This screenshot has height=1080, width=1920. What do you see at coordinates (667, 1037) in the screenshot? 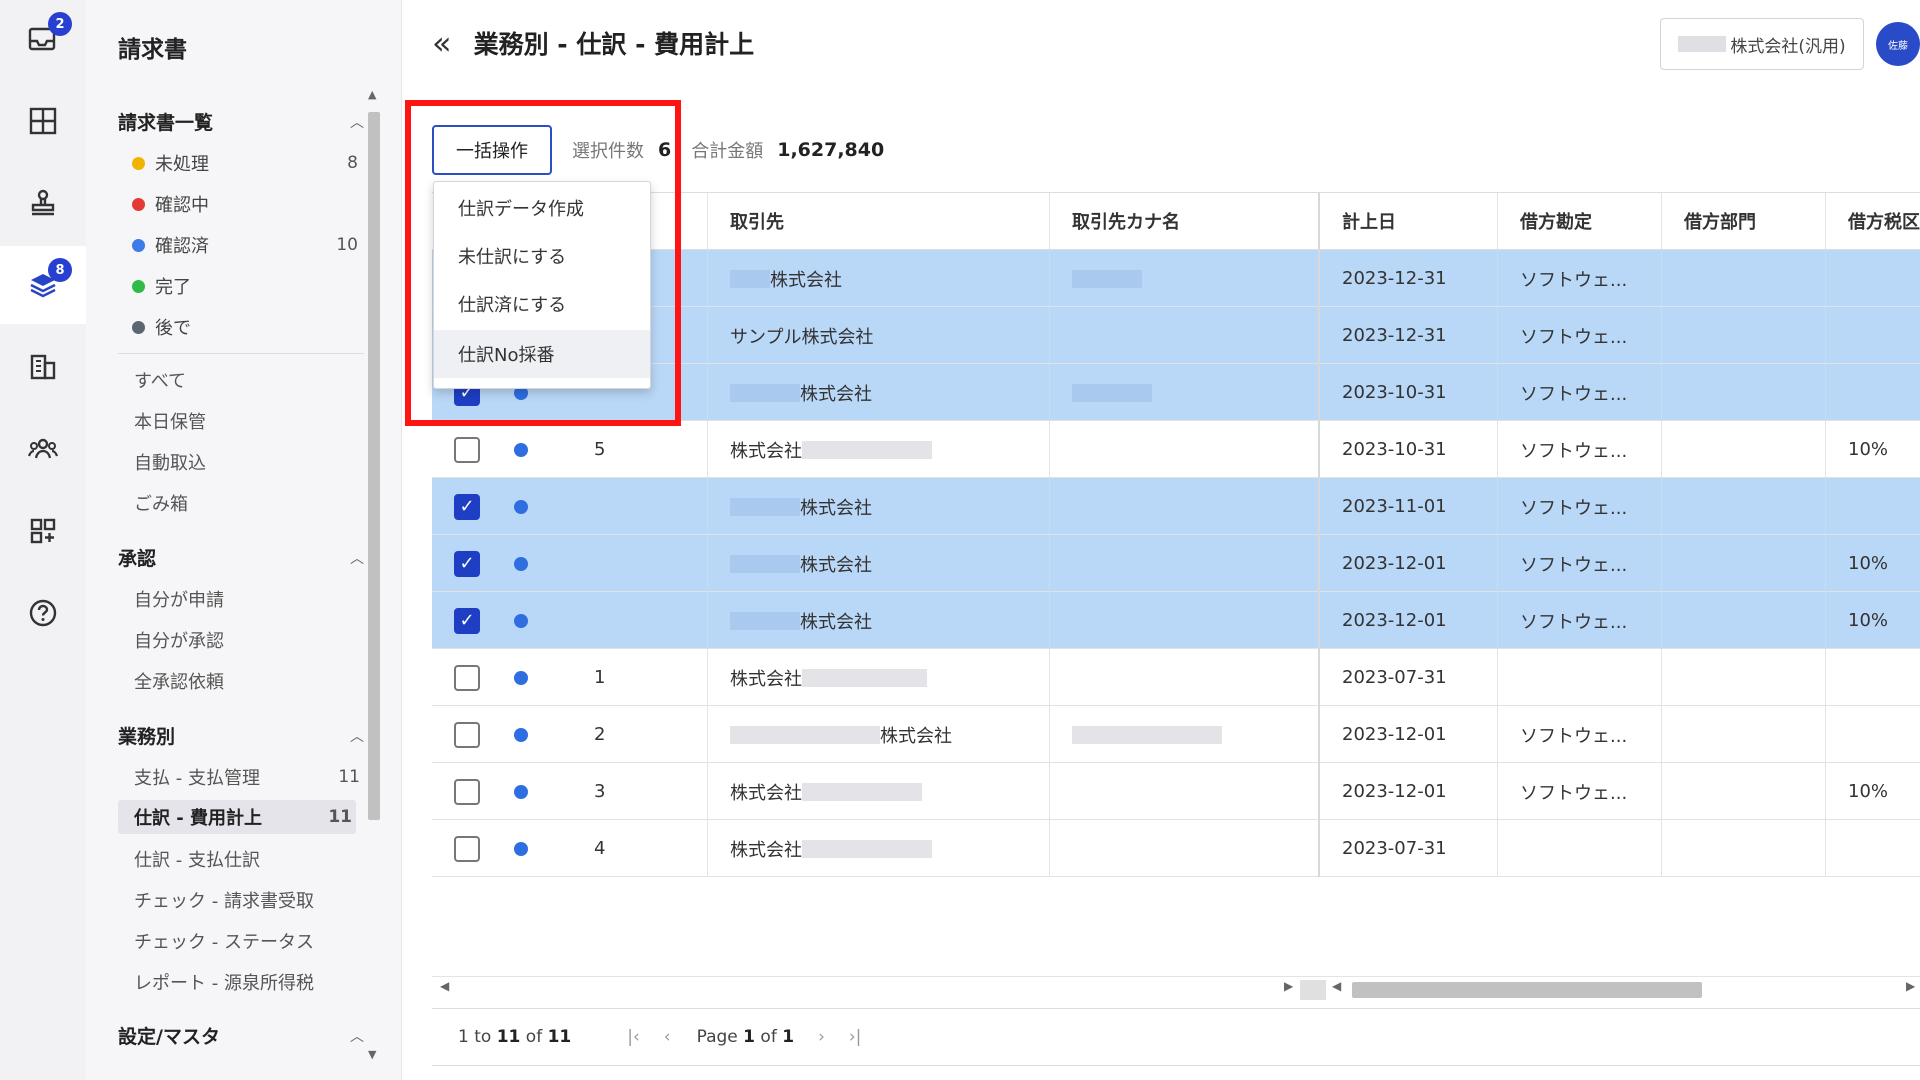
I see `prev-page-icon: ‹` at bounding box center [667, 1037].